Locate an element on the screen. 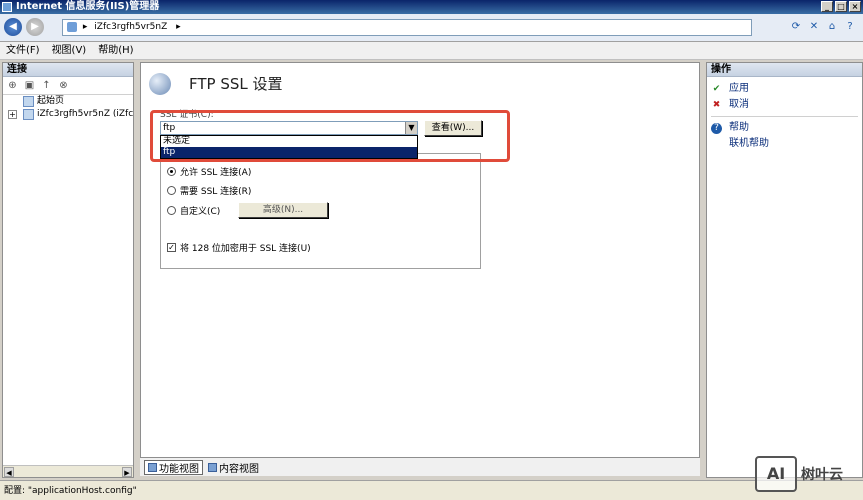 This screenshot has height=500, width=863. use-128-bit-label: 将 128 位加密用于 SSL 连接(U) is located at coordinates (245, 249).